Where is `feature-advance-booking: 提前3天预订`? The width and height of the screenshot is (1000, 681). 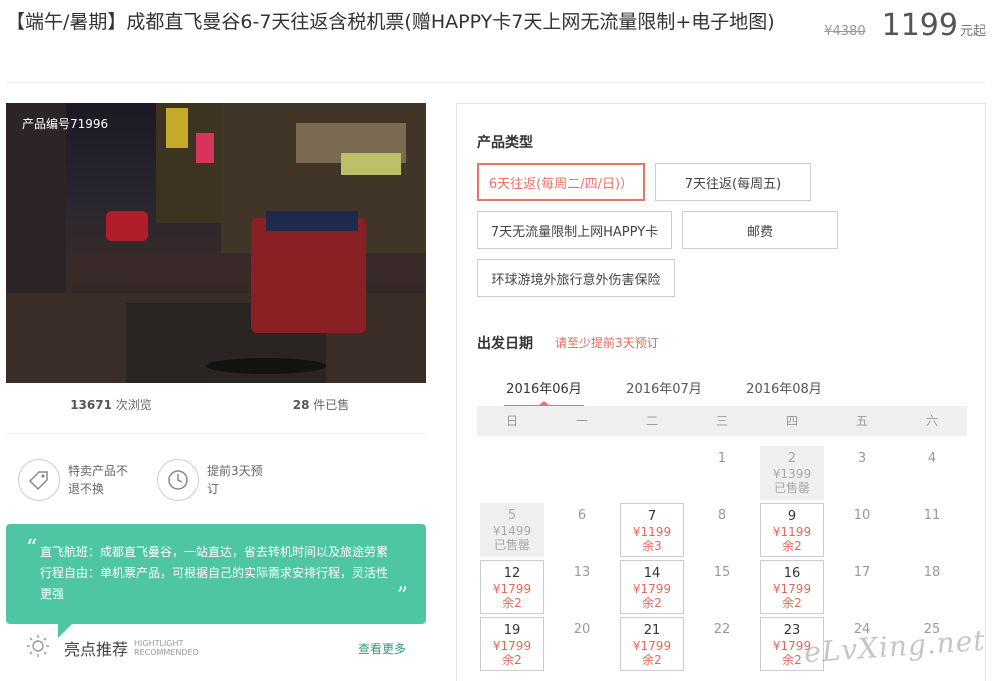 feature-advance-booking: 提前3天预订 is located at coordinates (217, 480).